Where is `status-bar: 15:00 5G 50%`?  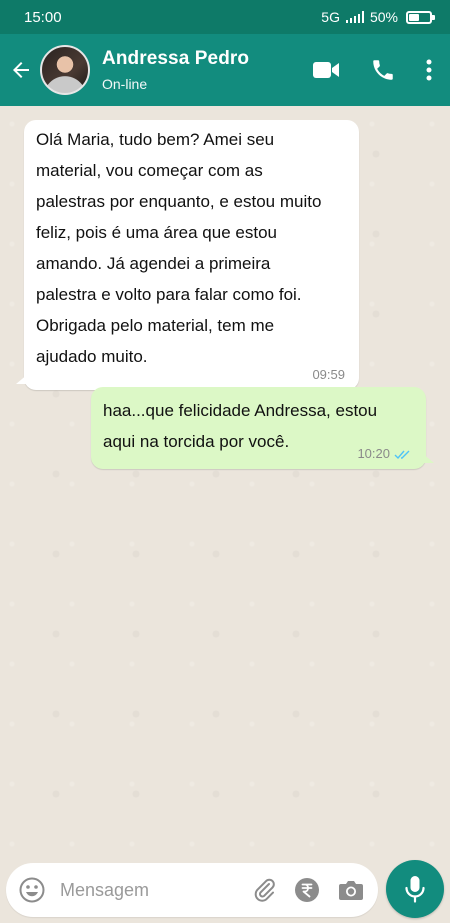
status-bar: 15:00 5G 50% is located at coordinates (225, 17).